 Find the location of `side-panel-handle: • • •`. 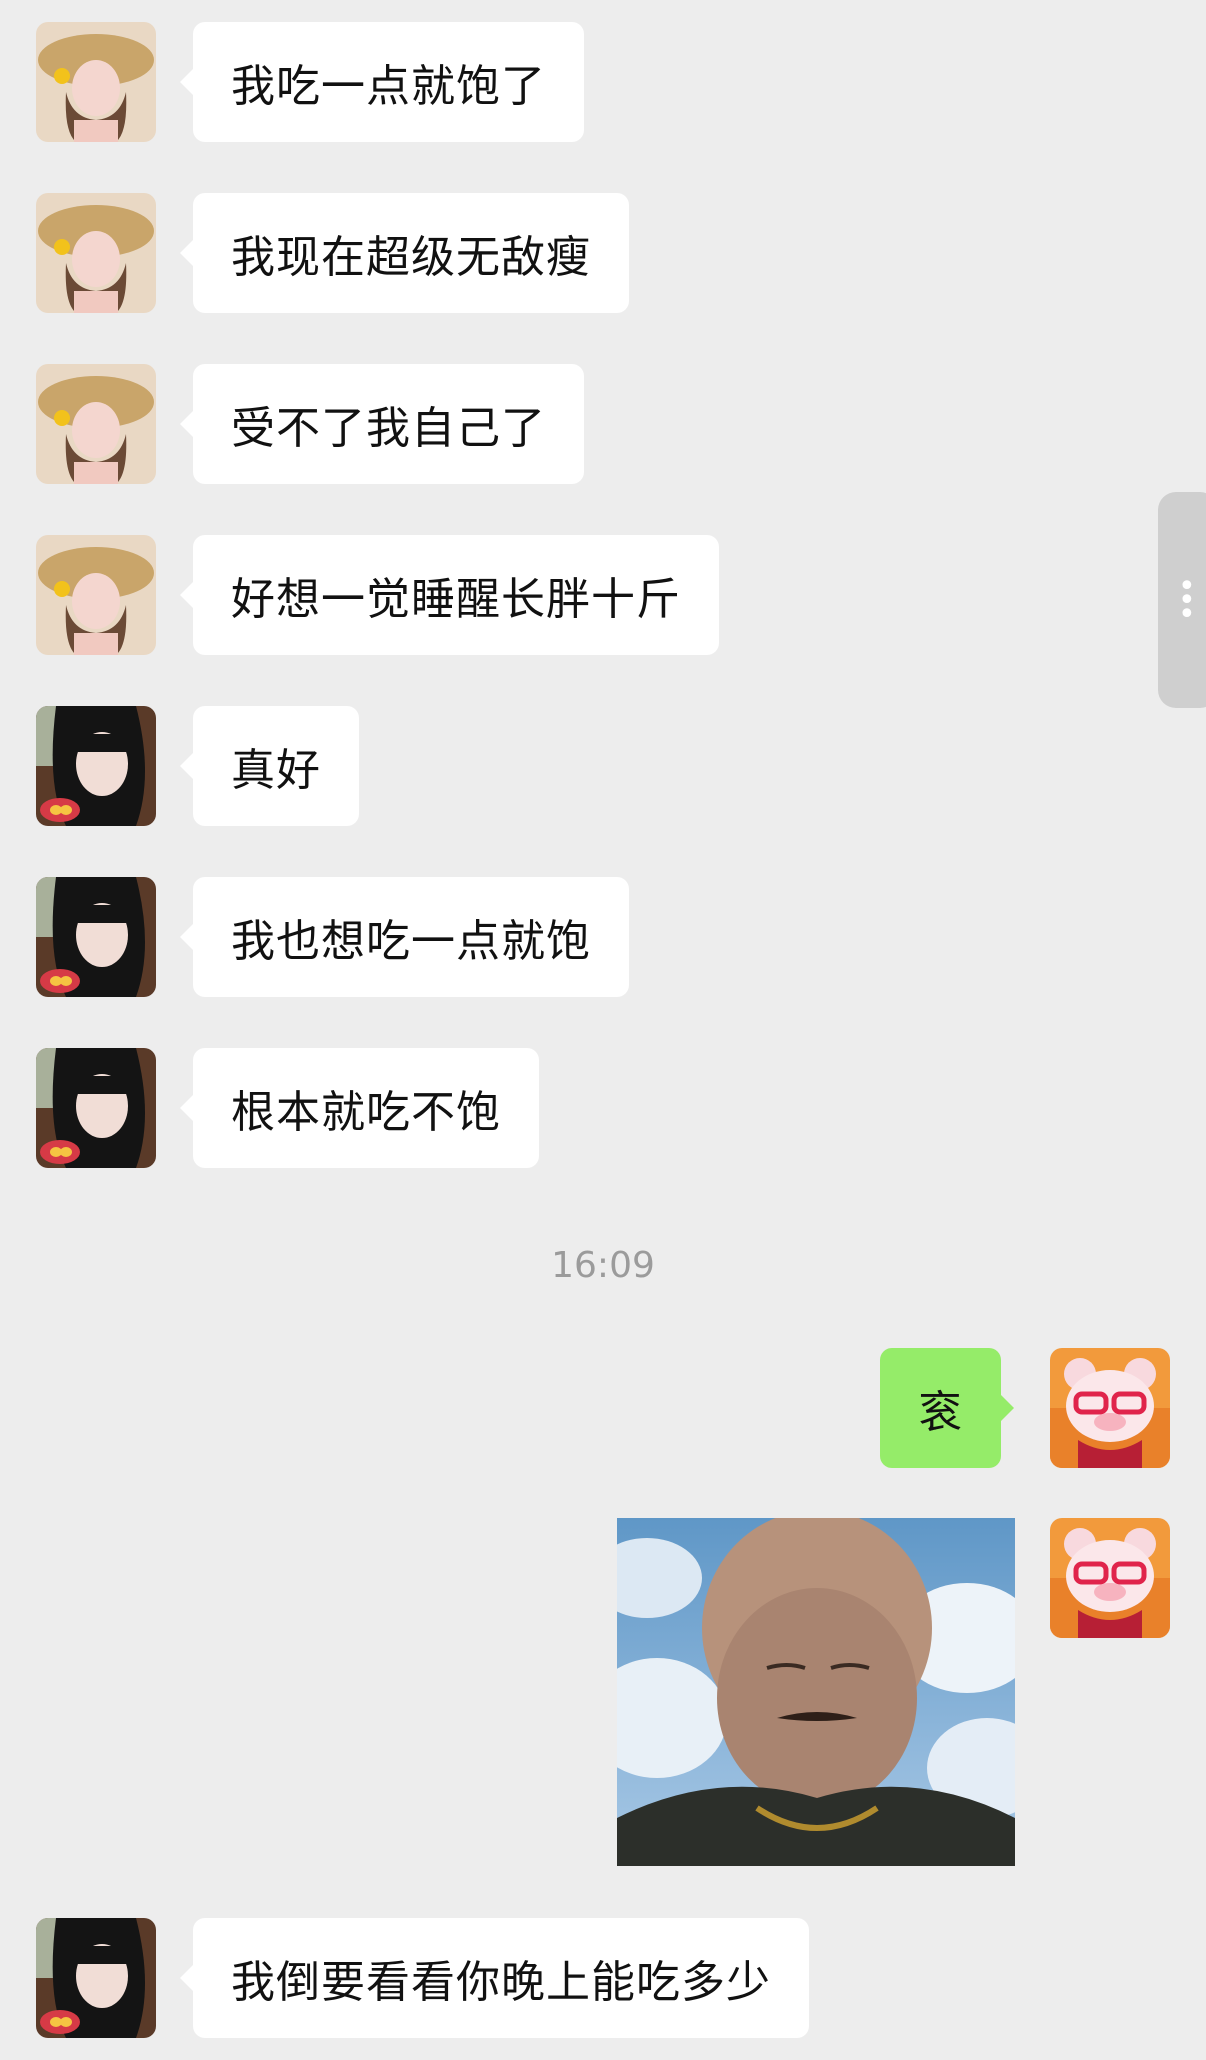

side-panel-handle: • • • is located at coordinates (1182, 600).